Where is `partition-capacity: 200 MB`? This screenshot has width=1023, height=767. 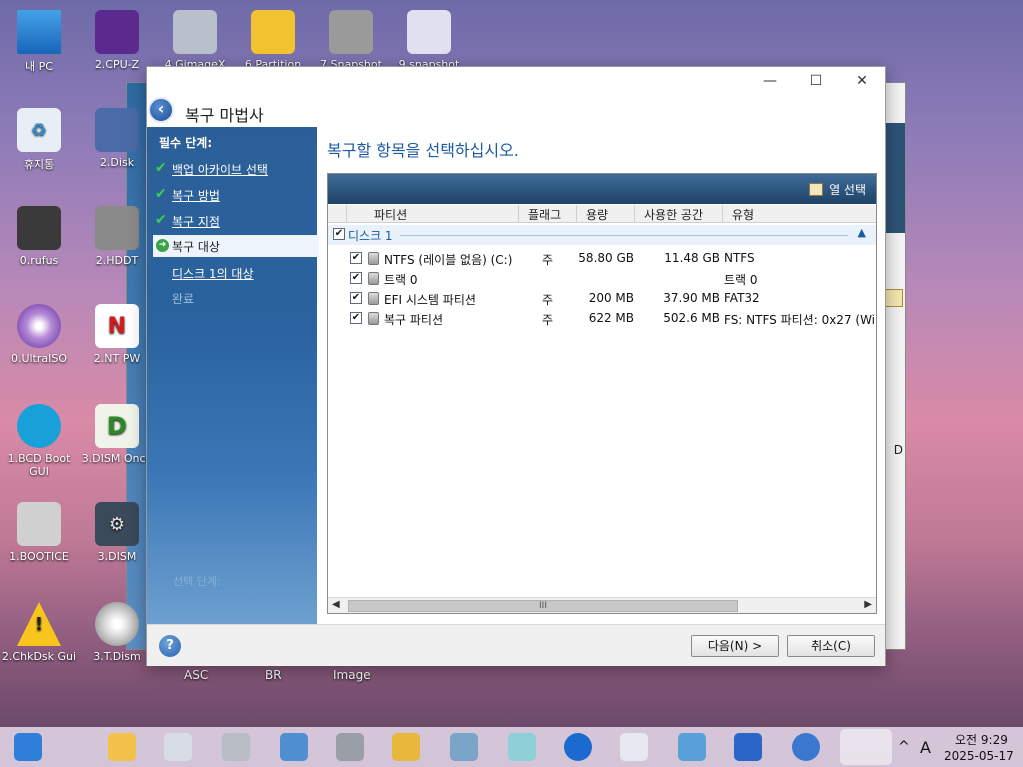
partition-capacity: 200 MB is located at coordinates (611, 298).